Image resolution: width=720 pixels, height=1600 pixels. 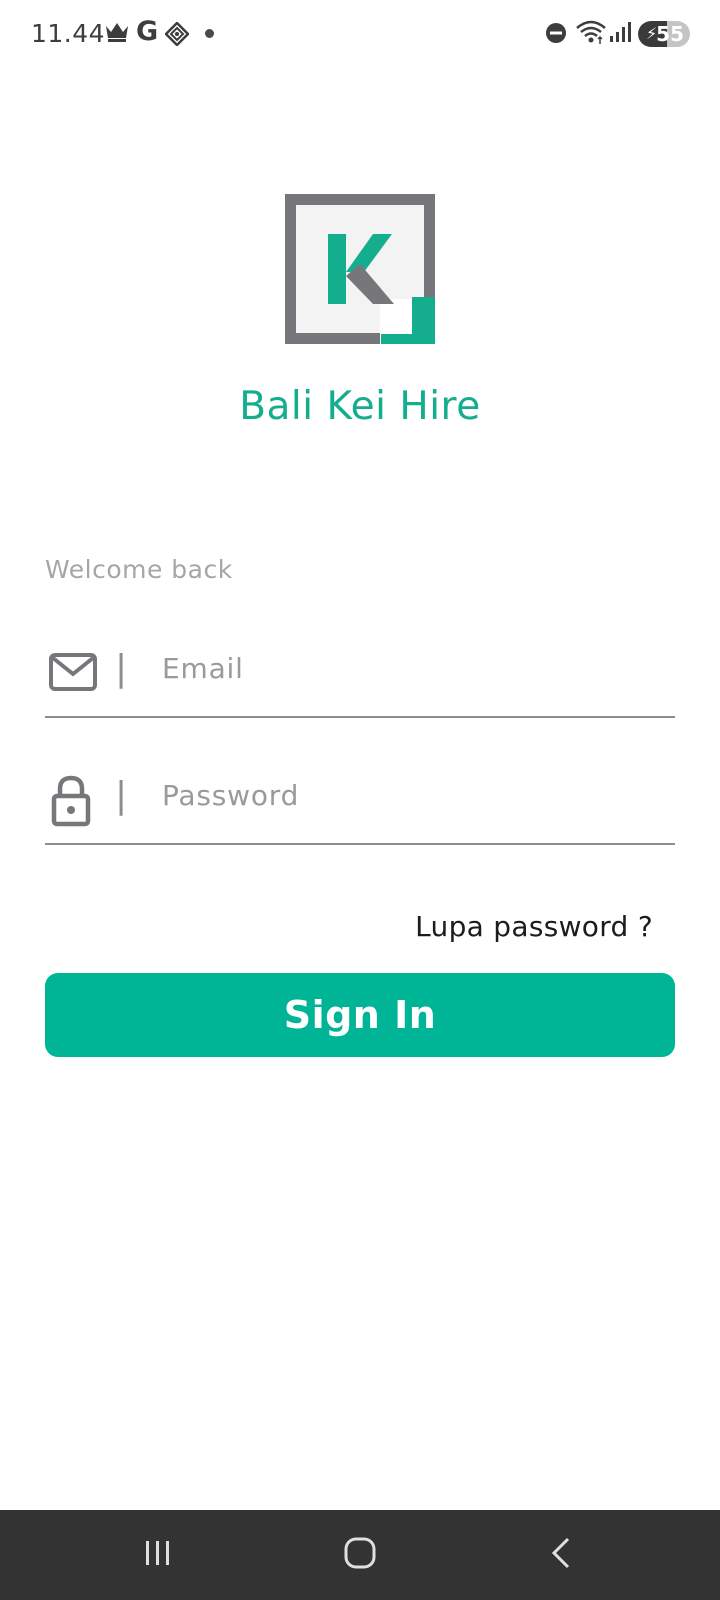 I want to click on recents-button, so click(x=158, y=1555).